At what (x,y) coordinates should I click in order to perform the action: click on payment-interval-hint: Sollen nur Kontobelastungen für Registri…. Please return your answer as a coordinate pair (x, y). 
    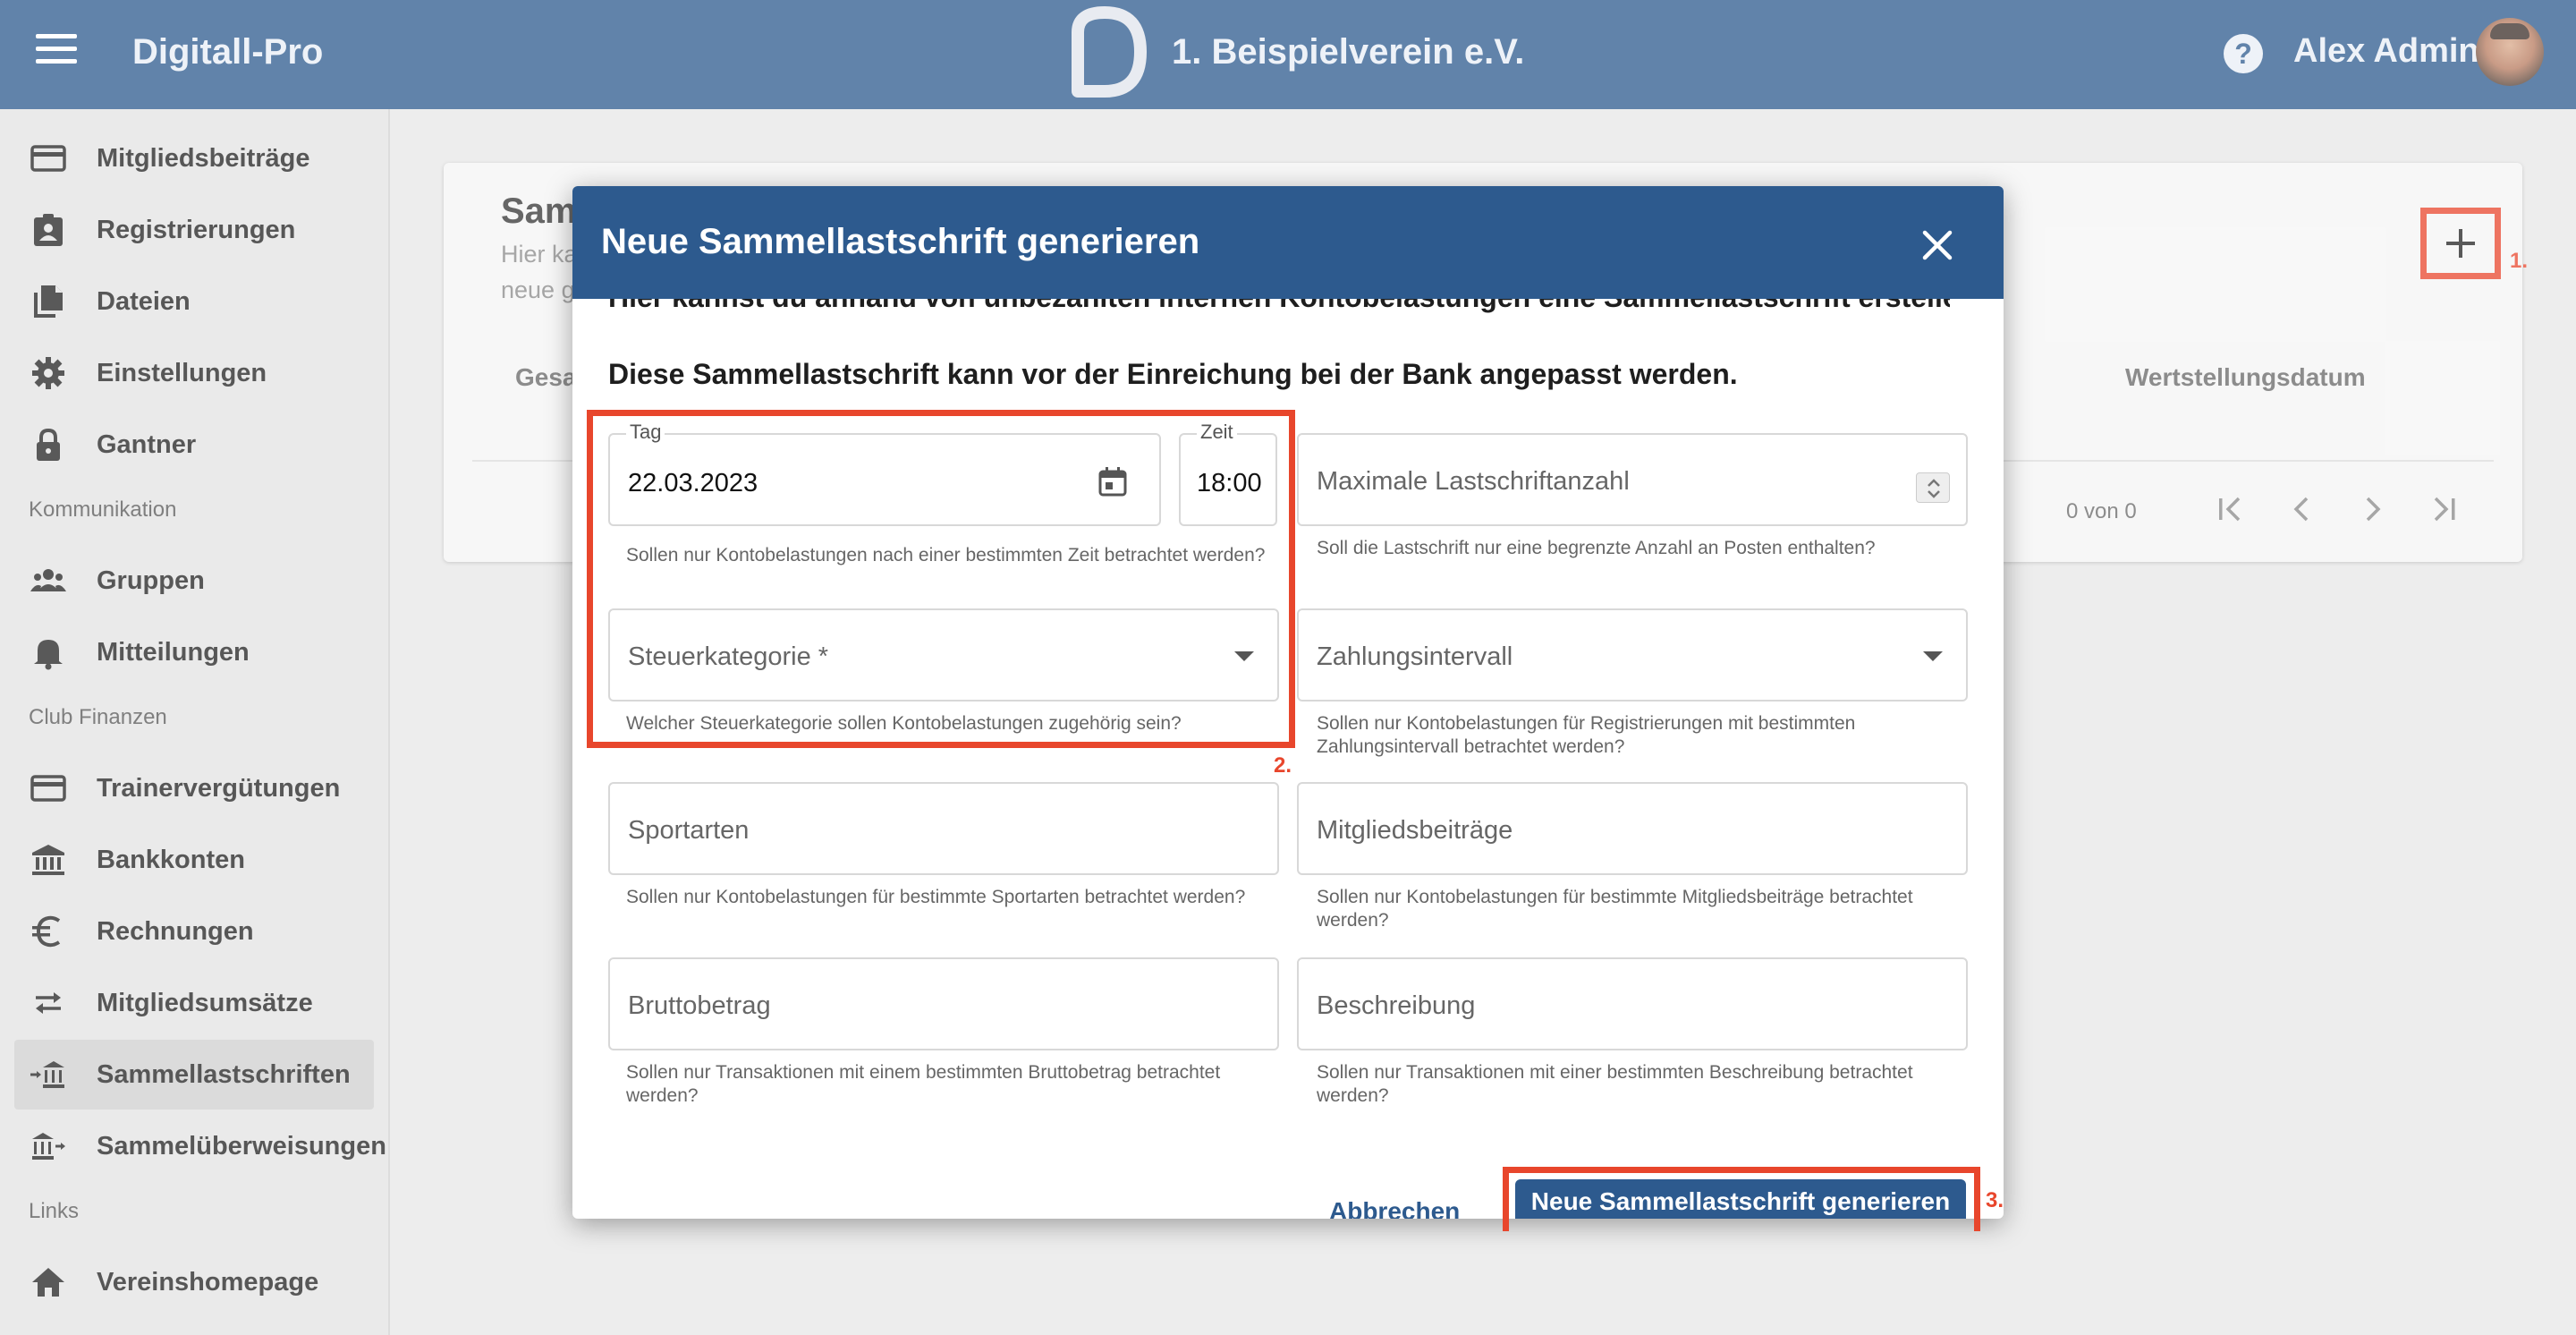
    Looking at the image, I should click on (1586, 735).